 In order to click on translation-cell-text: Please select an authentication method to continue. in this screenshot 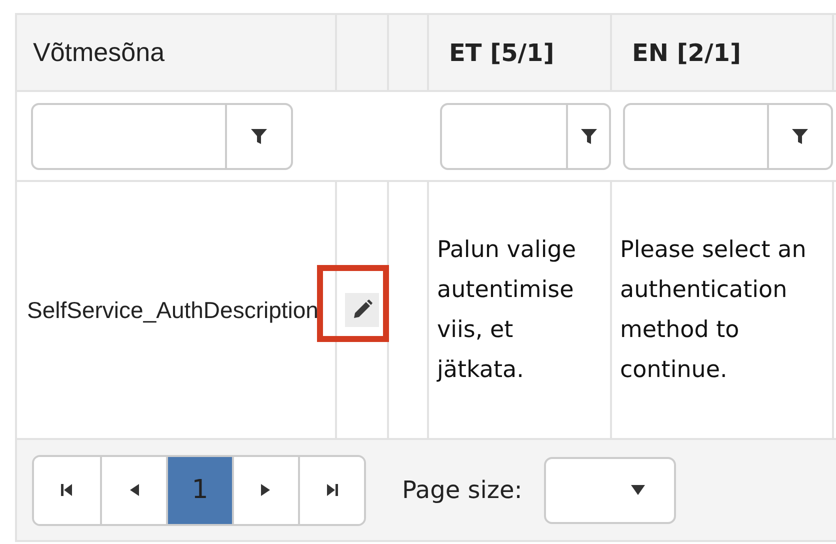, I will do `click(714, 310)`.